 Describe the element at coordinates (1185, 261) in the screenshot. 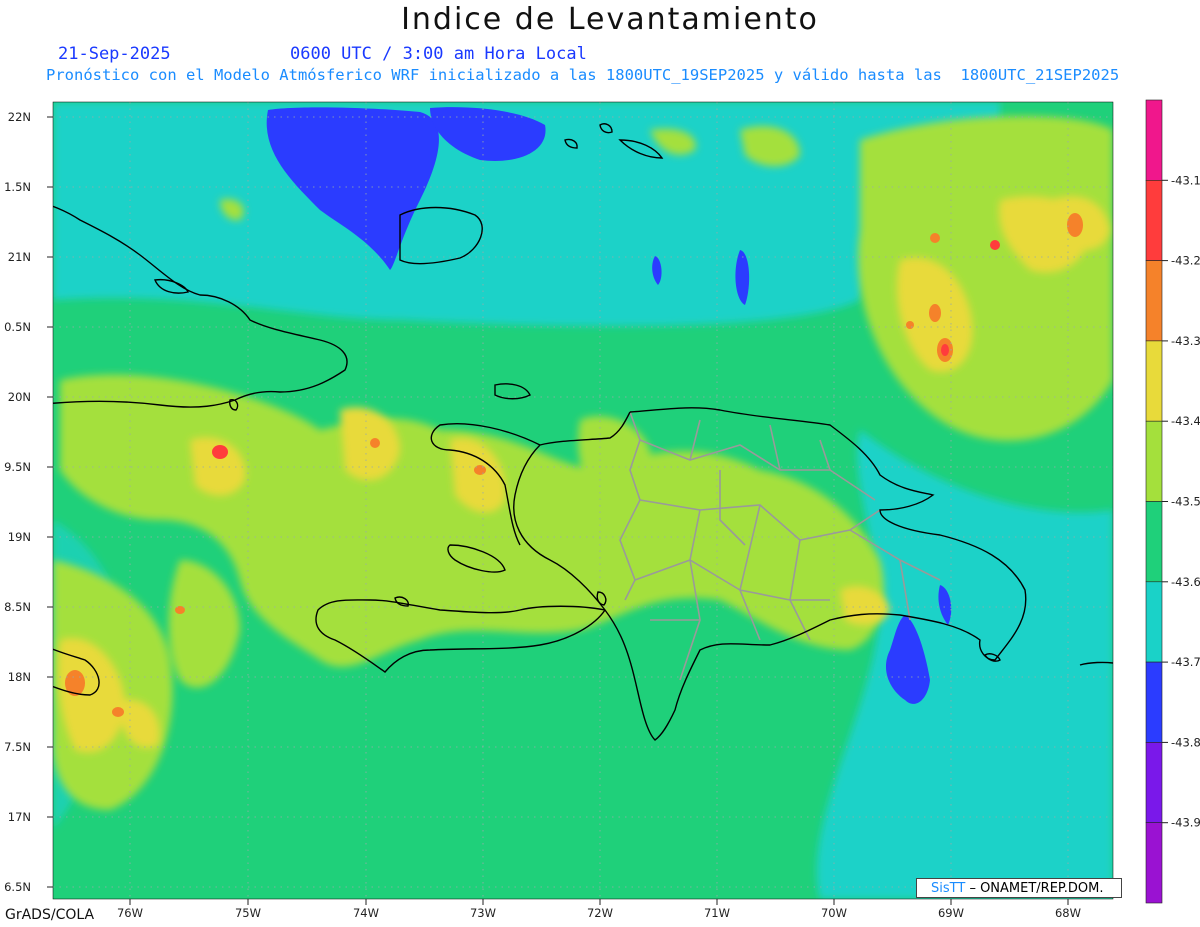

I see `colorbar-label: -43.2` at that location.